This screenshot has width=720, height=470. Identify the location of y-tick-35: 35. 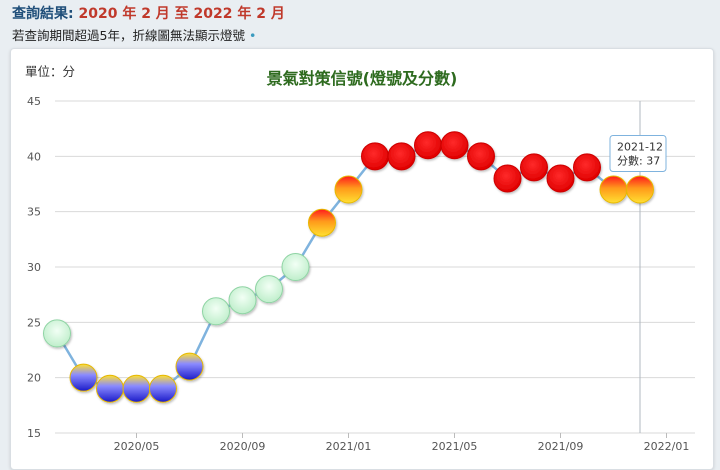
(34, 212).